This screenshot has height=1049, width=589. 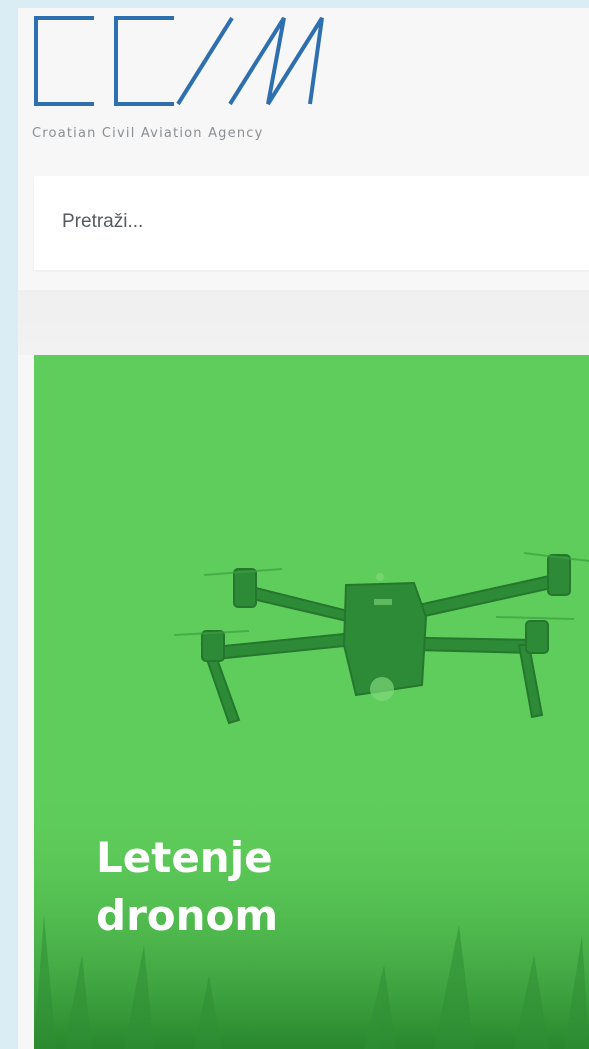 I want to click on search-input, so click(x=312, y=222).